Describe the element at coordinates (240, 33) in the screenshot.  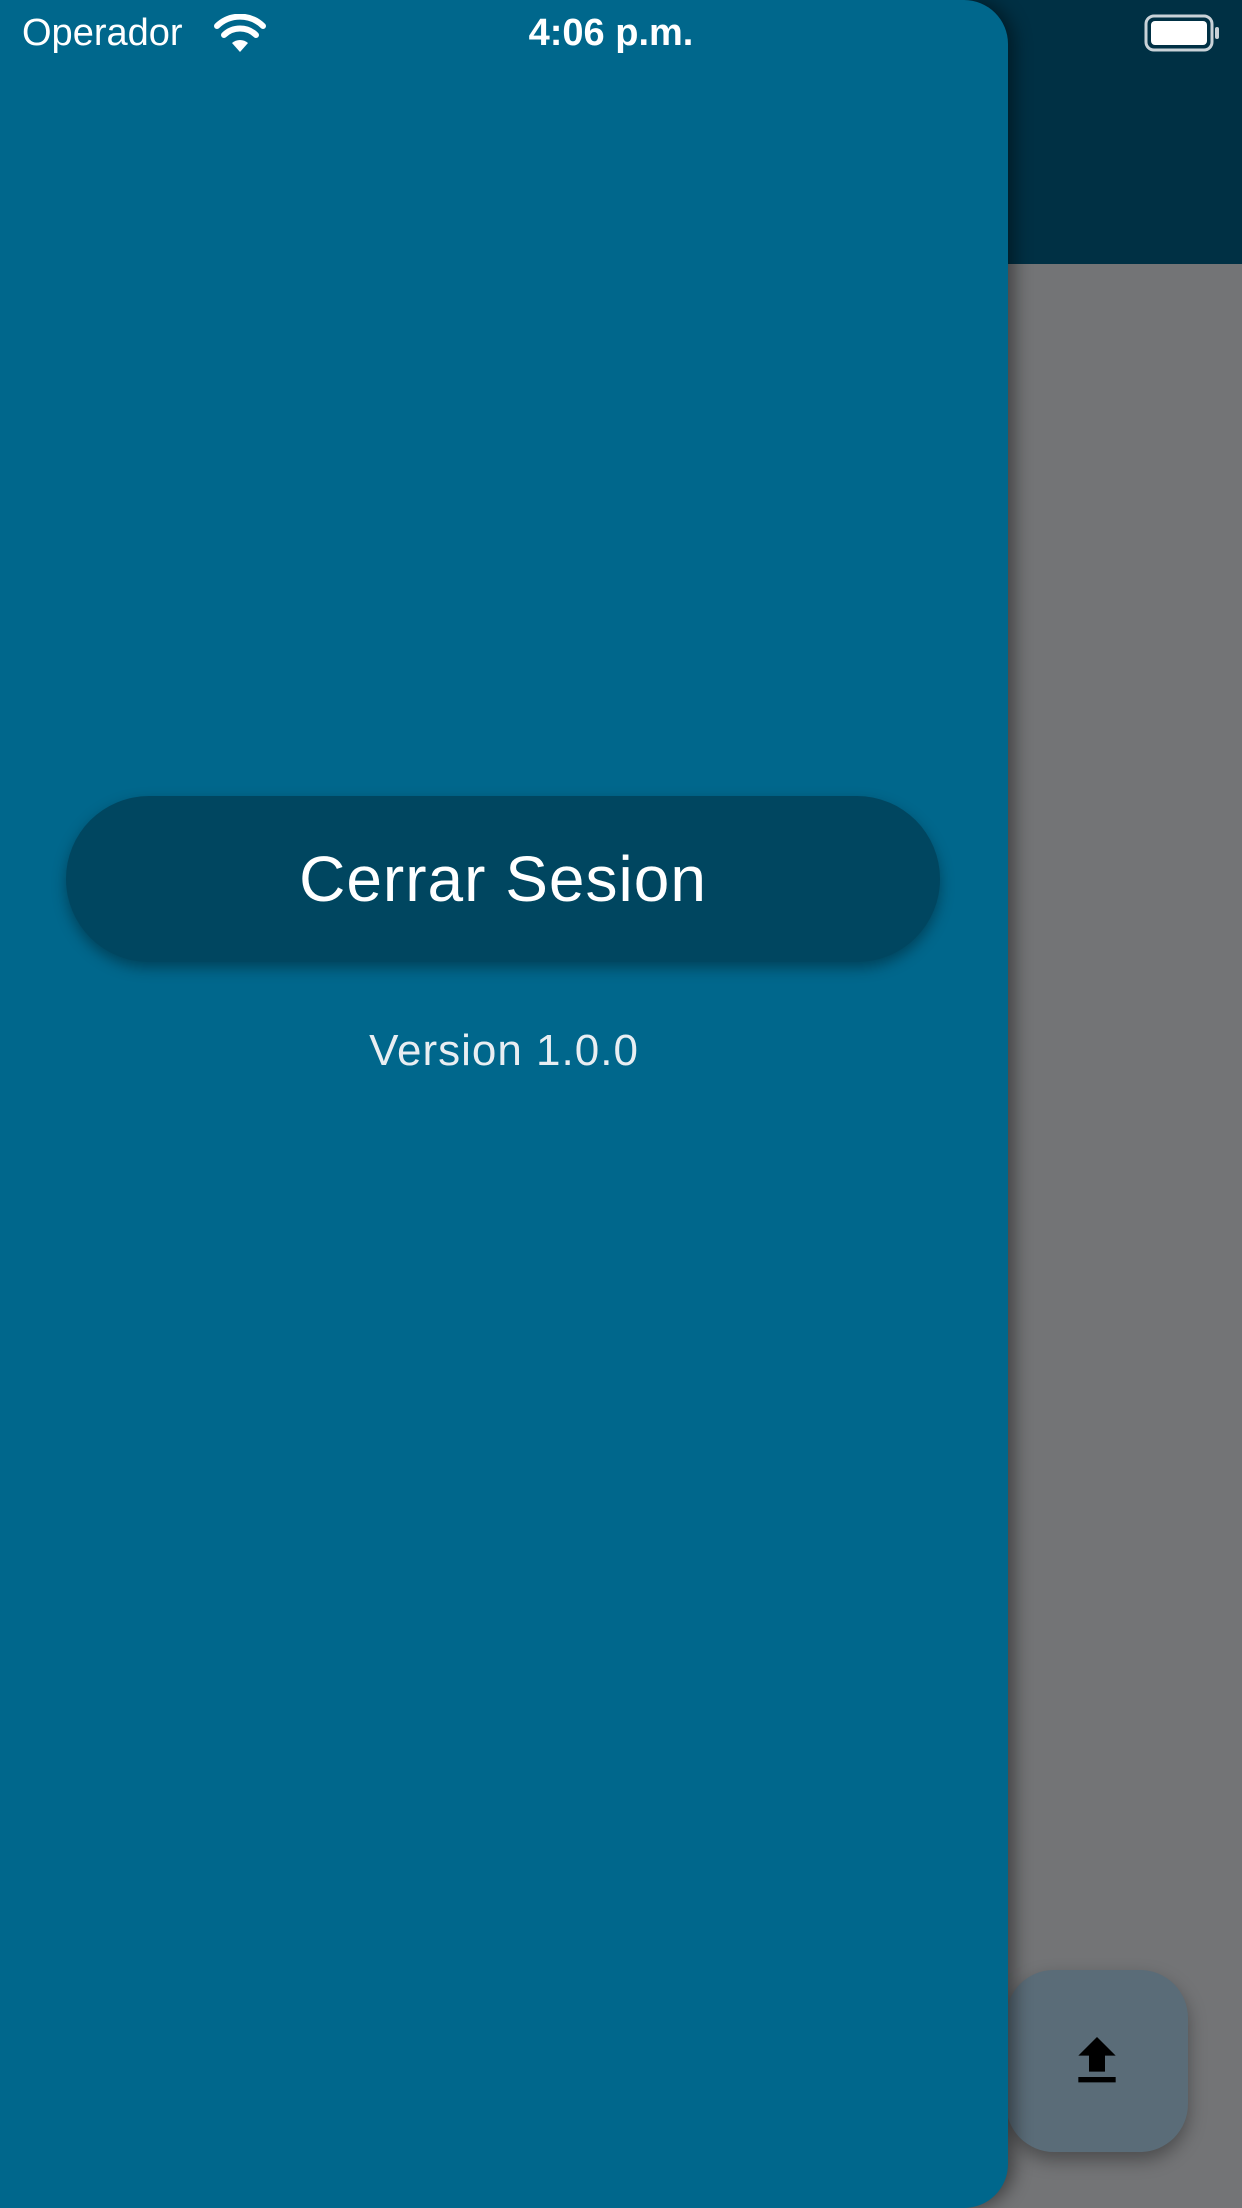
I see `wifi-icon` at that location.